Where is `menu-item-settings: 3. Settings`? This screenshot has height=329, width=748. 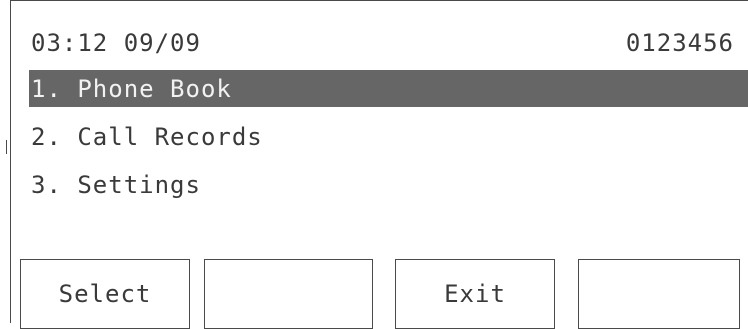
menu-item-settings: 3. Settings is located at coordinates (388, 184).